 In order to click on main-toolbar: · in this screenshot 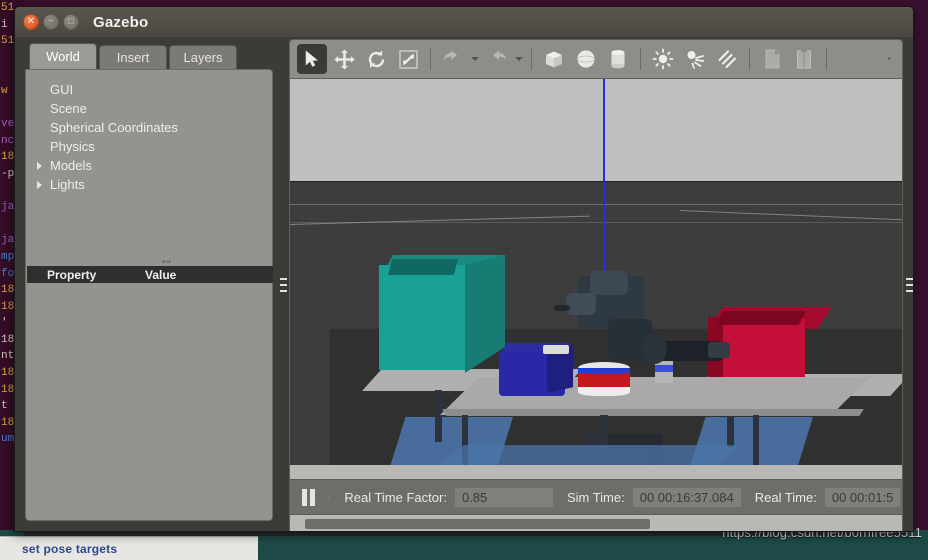, I will do `click(596, 59)`.